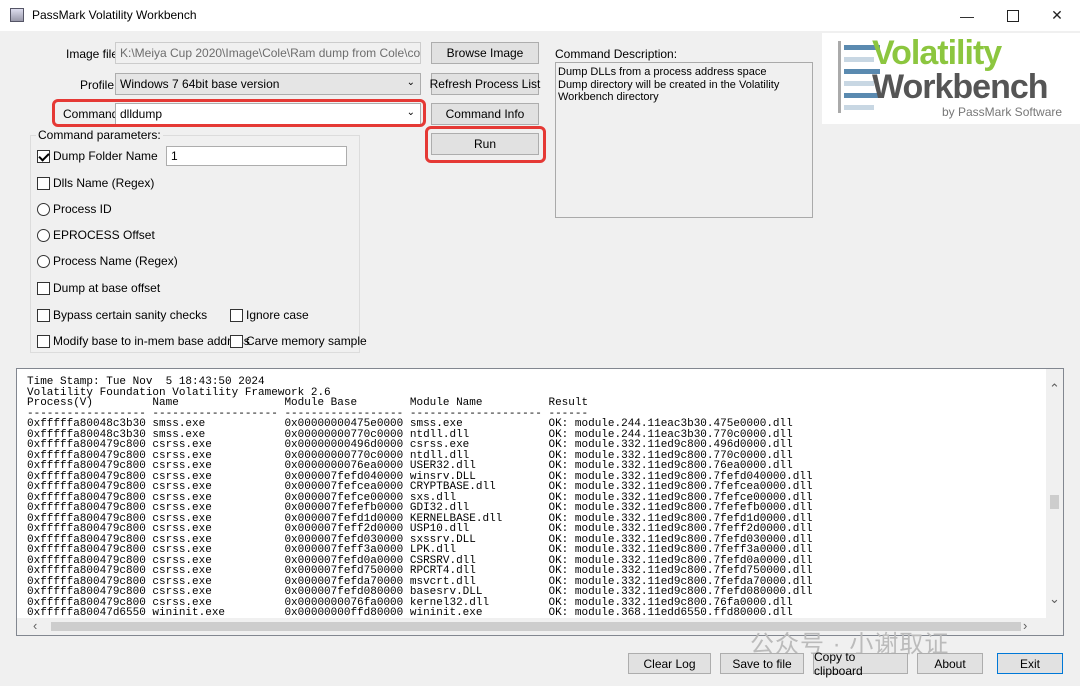 The height and width of the screenshot is (686, 1080). I want to click on maximize-button, so click(1013, 15).